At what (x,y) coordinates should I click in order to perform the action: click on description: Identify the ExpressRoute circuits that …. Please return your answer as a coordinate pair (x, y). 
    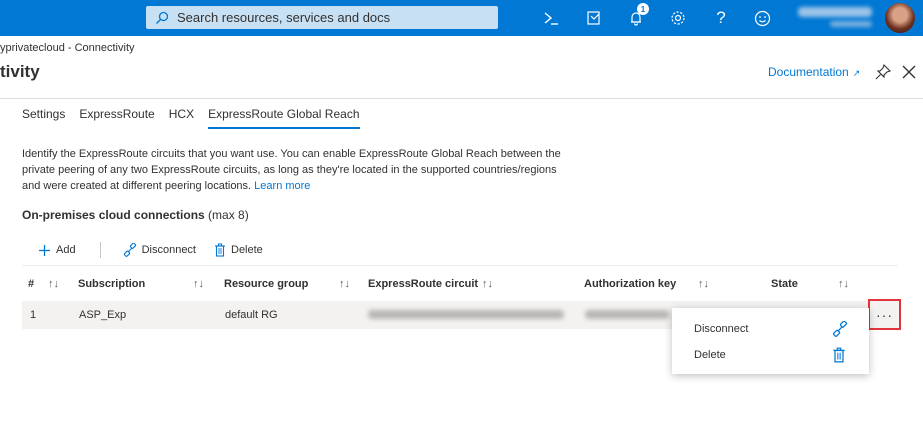
    Looking at the image, I should click on (292, 170).